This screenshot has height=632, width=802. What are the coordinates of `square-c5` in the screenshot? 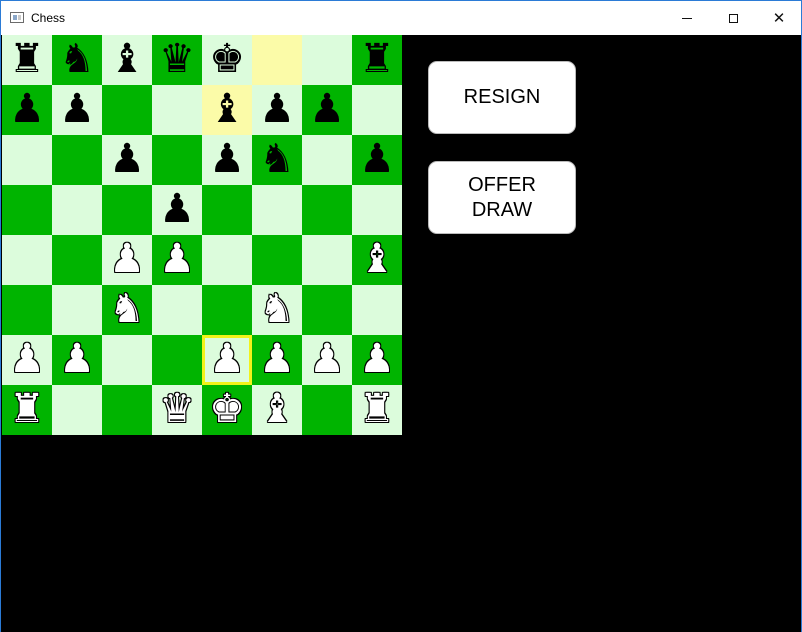 It's located at (127, 210).